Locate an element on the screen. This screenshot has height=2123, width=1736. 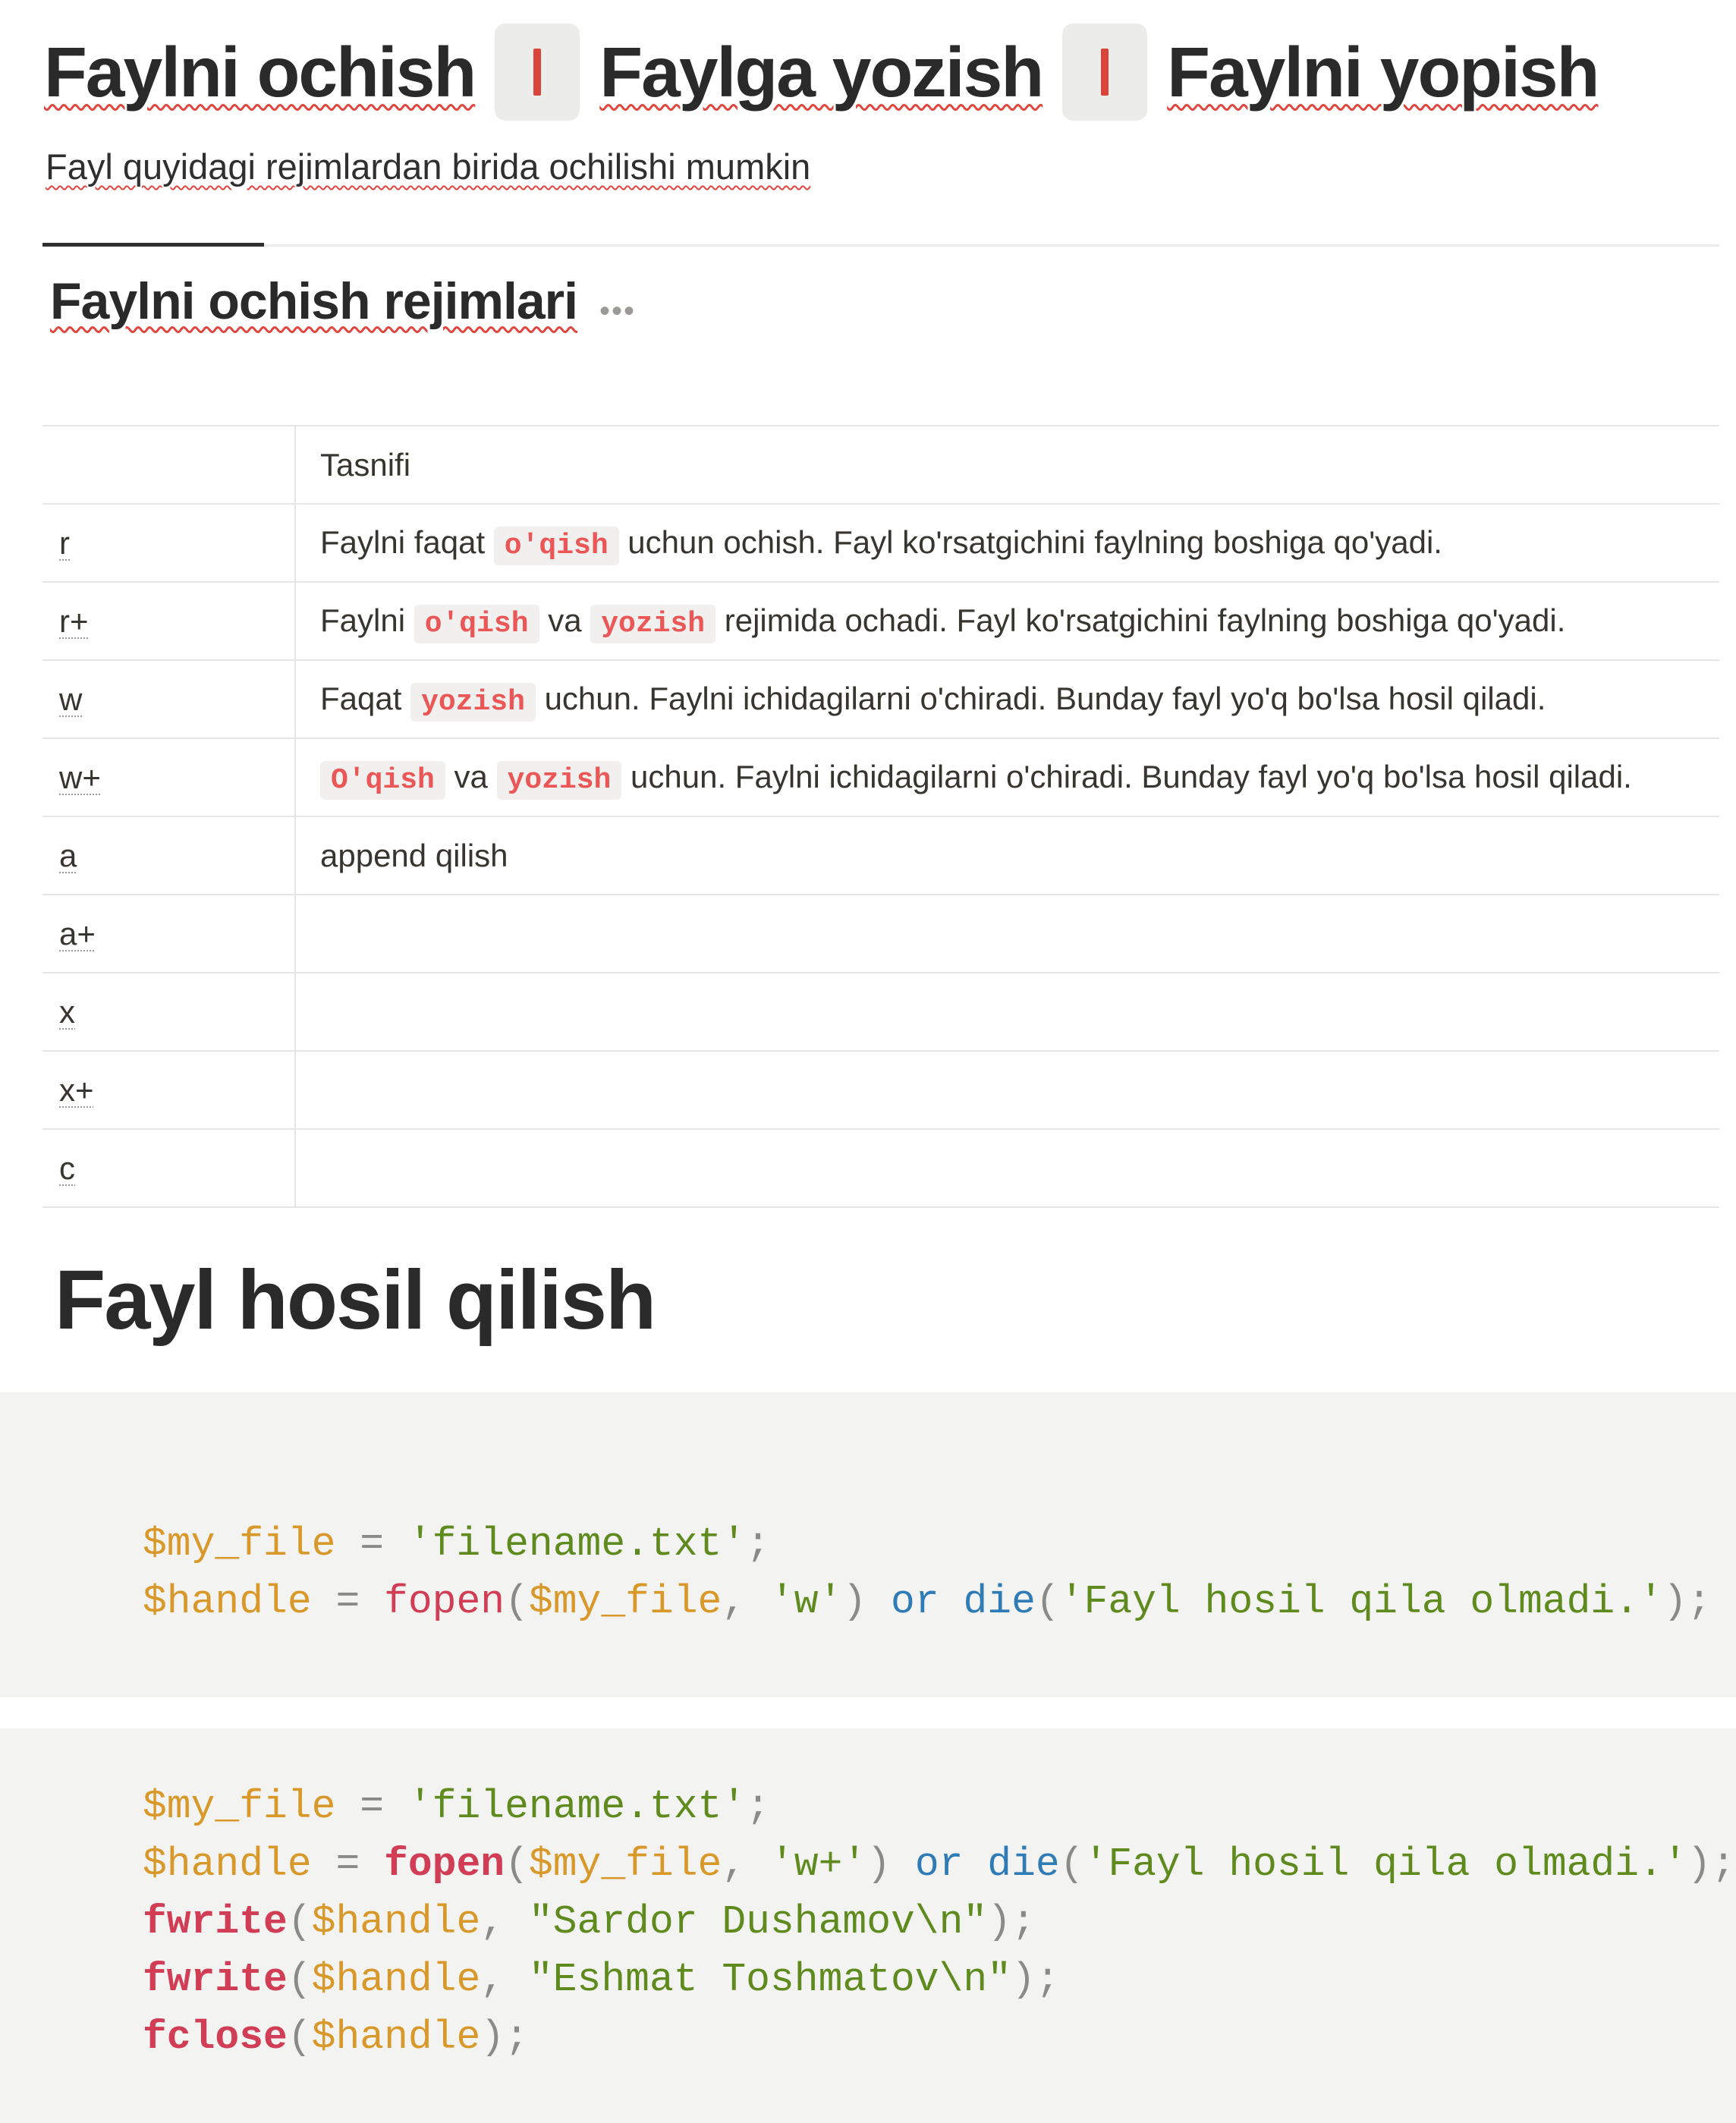
table-row: a append qilish is located at coordinates (880, 855).